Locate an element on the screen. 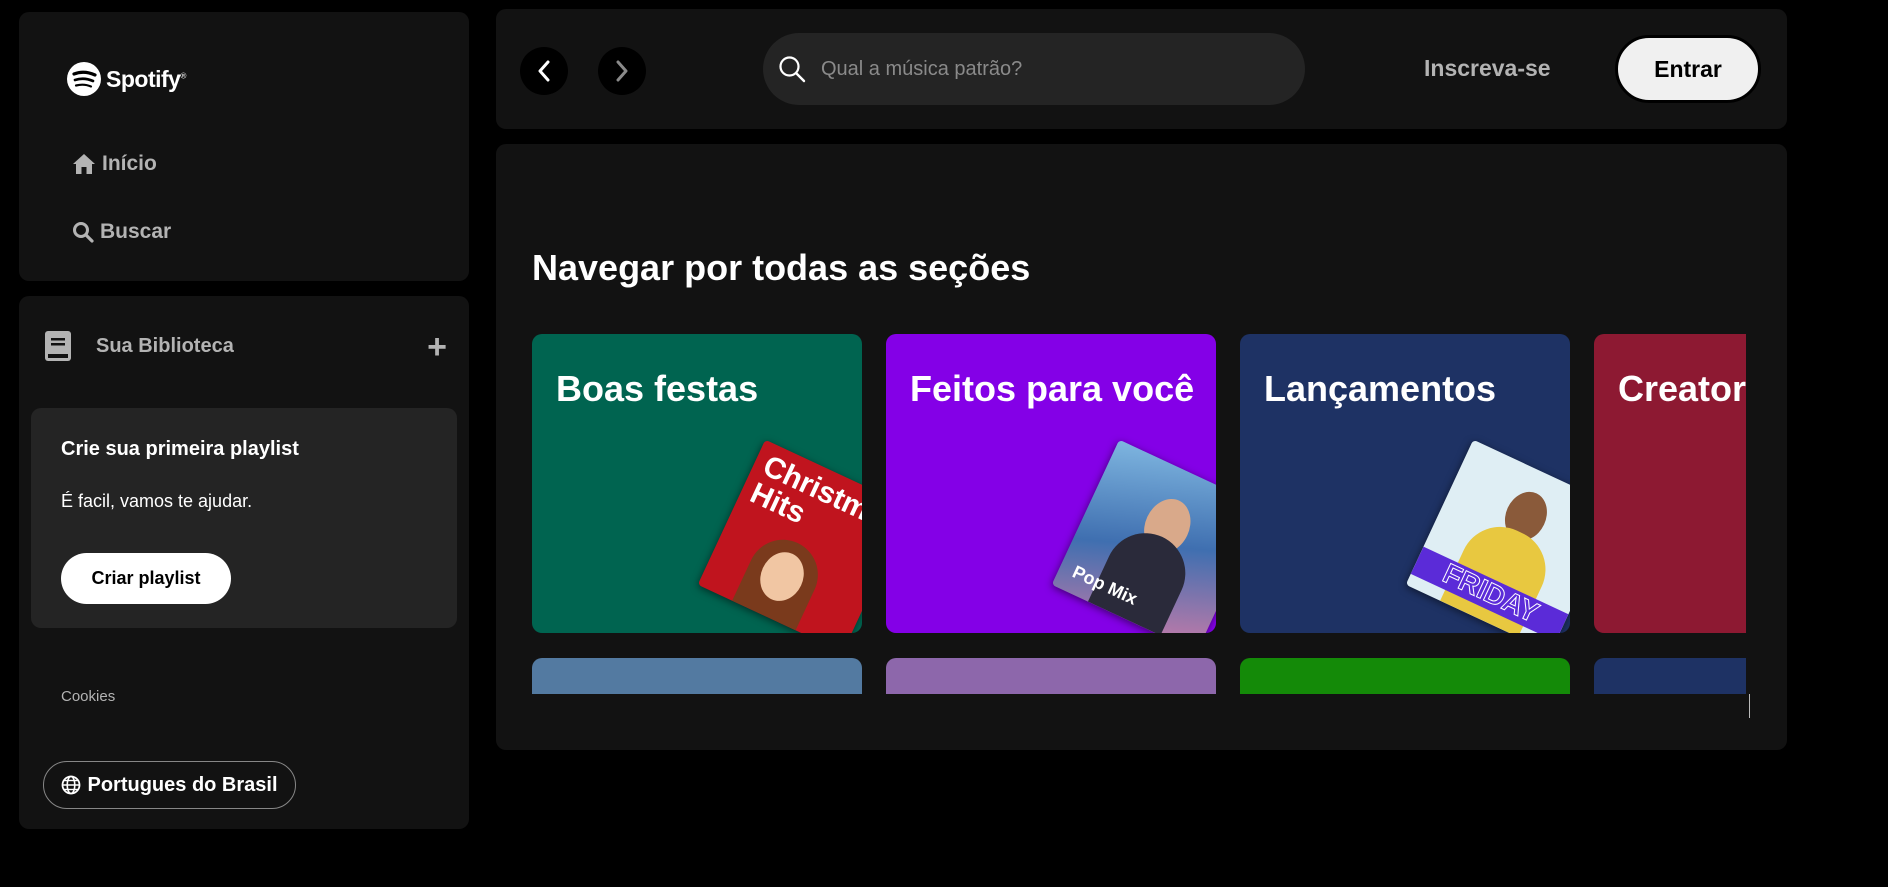 Image resolution: width=1888 pixels, height=887 pixels. album-art-pop-mix: Pop Mix is located at coordinates (1133, 536).